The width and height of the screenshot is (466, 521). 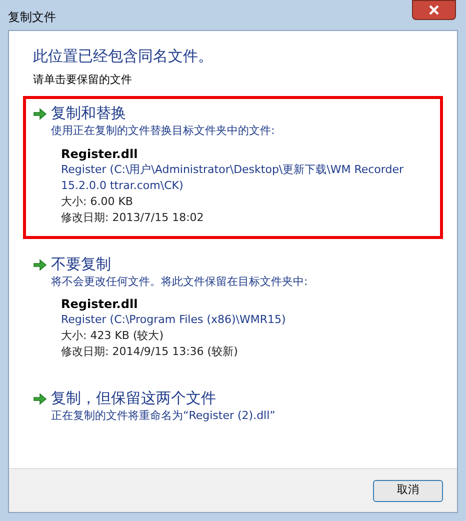 I want to click on close-icon, so click(x=434, y=10).